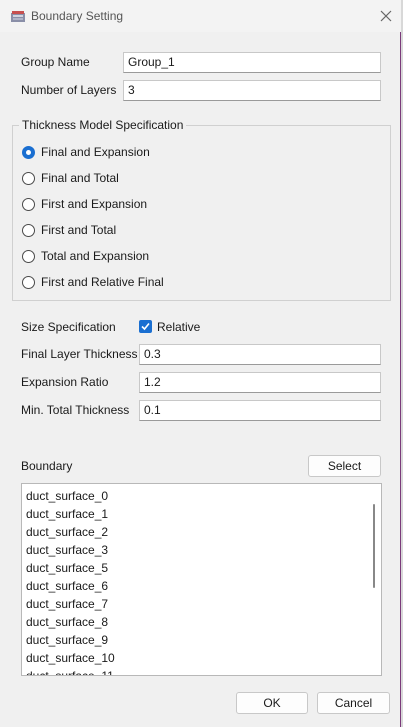 The image size is (403, 727). I want to click on thickness-model-title: Thickness Model Specification, so click(103, 125).